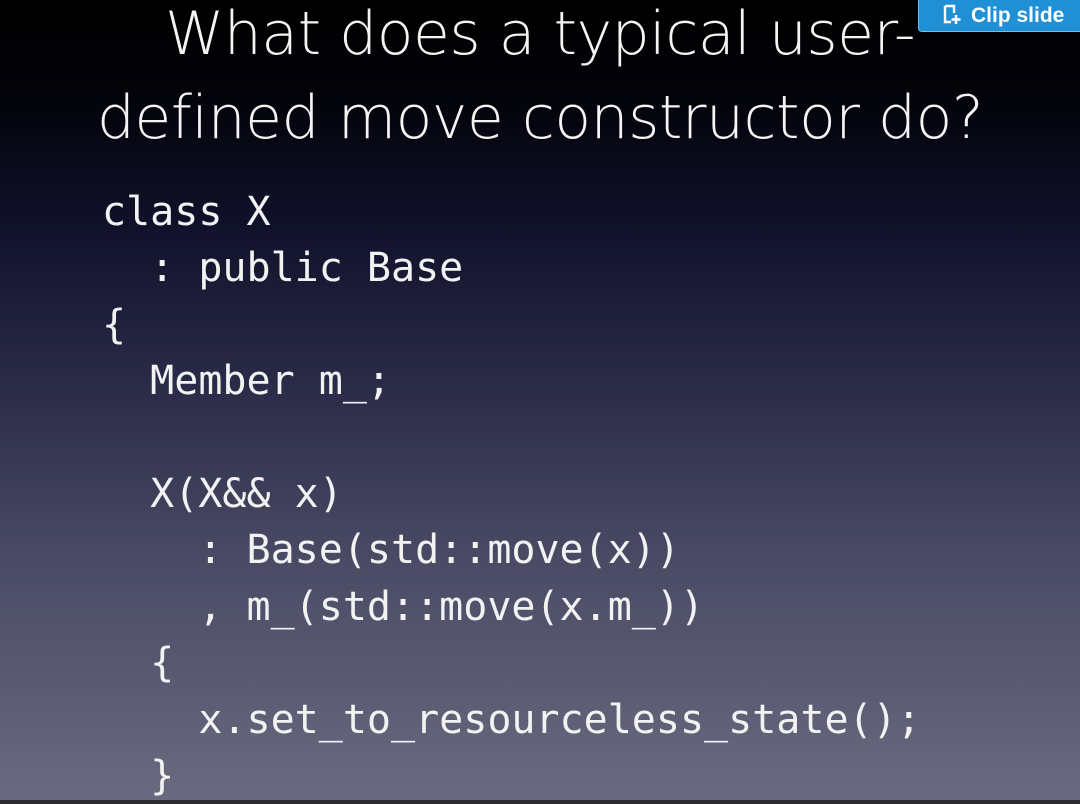 This screenshot has width=1080, height=804. Describe the element at coordinates (1018, 15) in the screenshot. I see `clip-slide-label: Clip slide` at that location.